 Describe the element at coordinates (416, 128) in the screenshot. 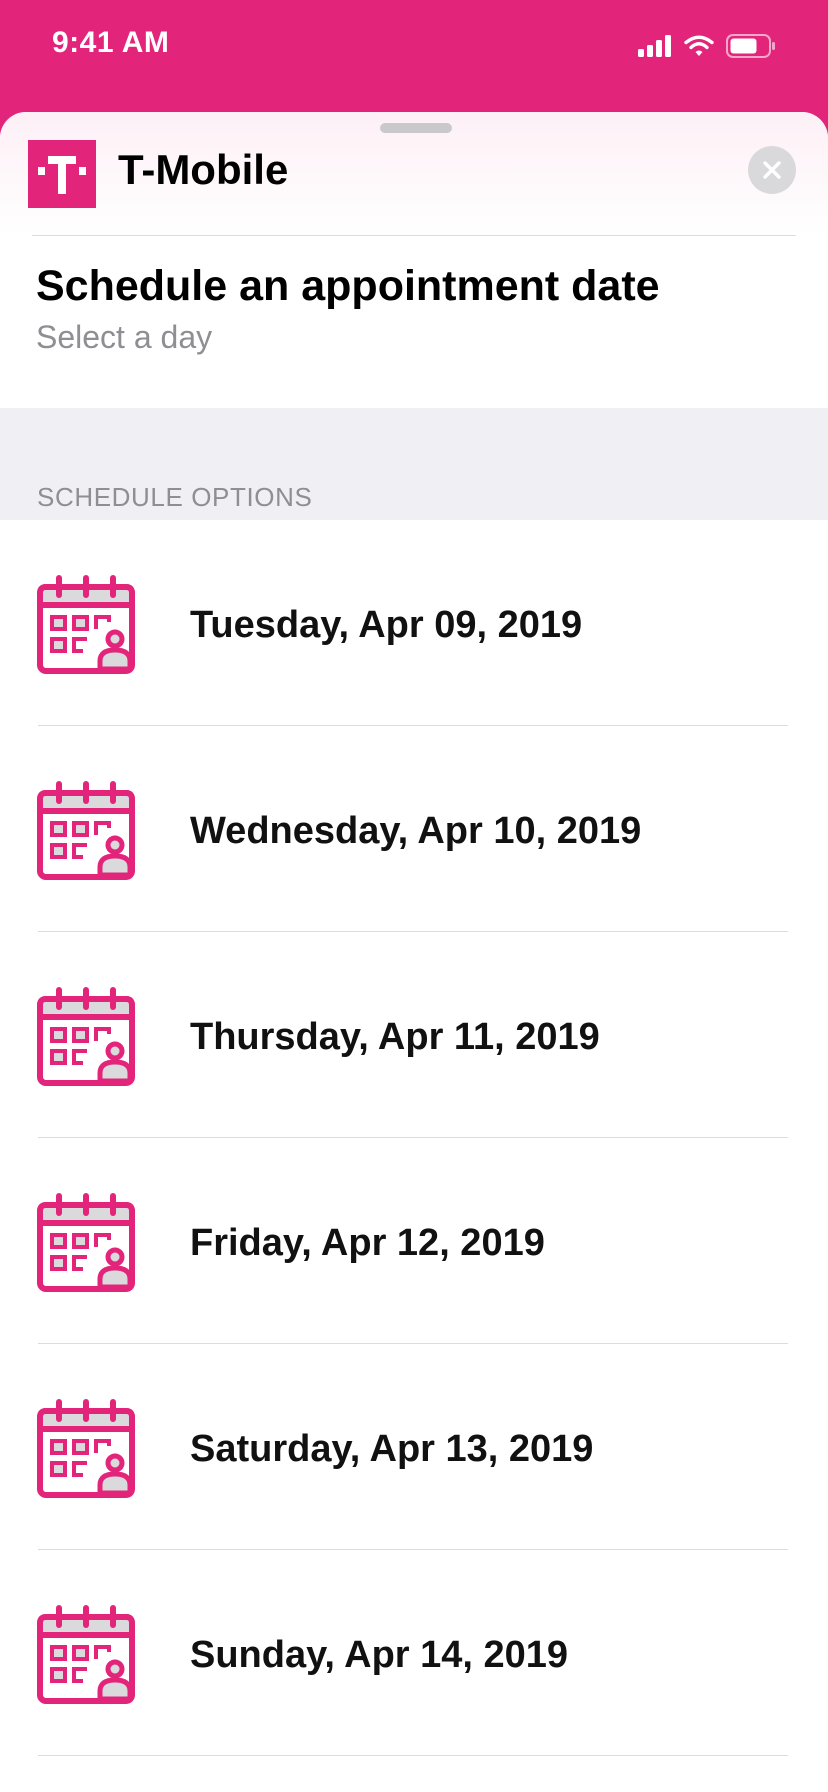

I see `sheet-grabber` at that location.